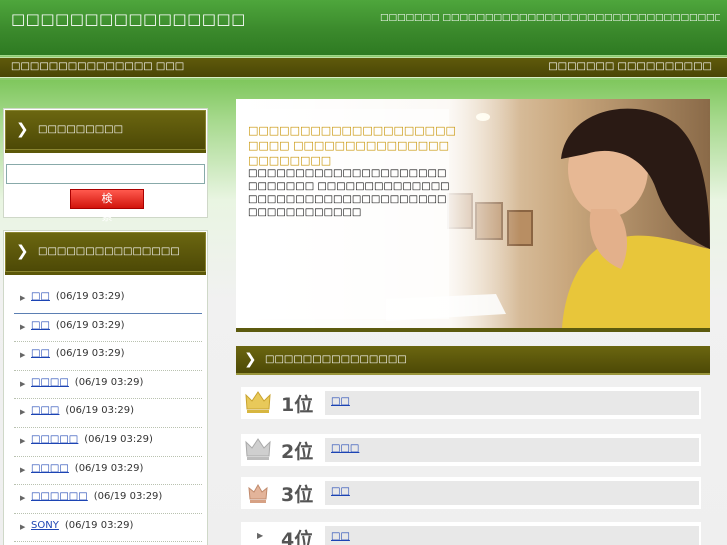 Image resolution: width=727 pixels, height=545 pixels. I want to click on gold-crown-icon, so click(258, 402).